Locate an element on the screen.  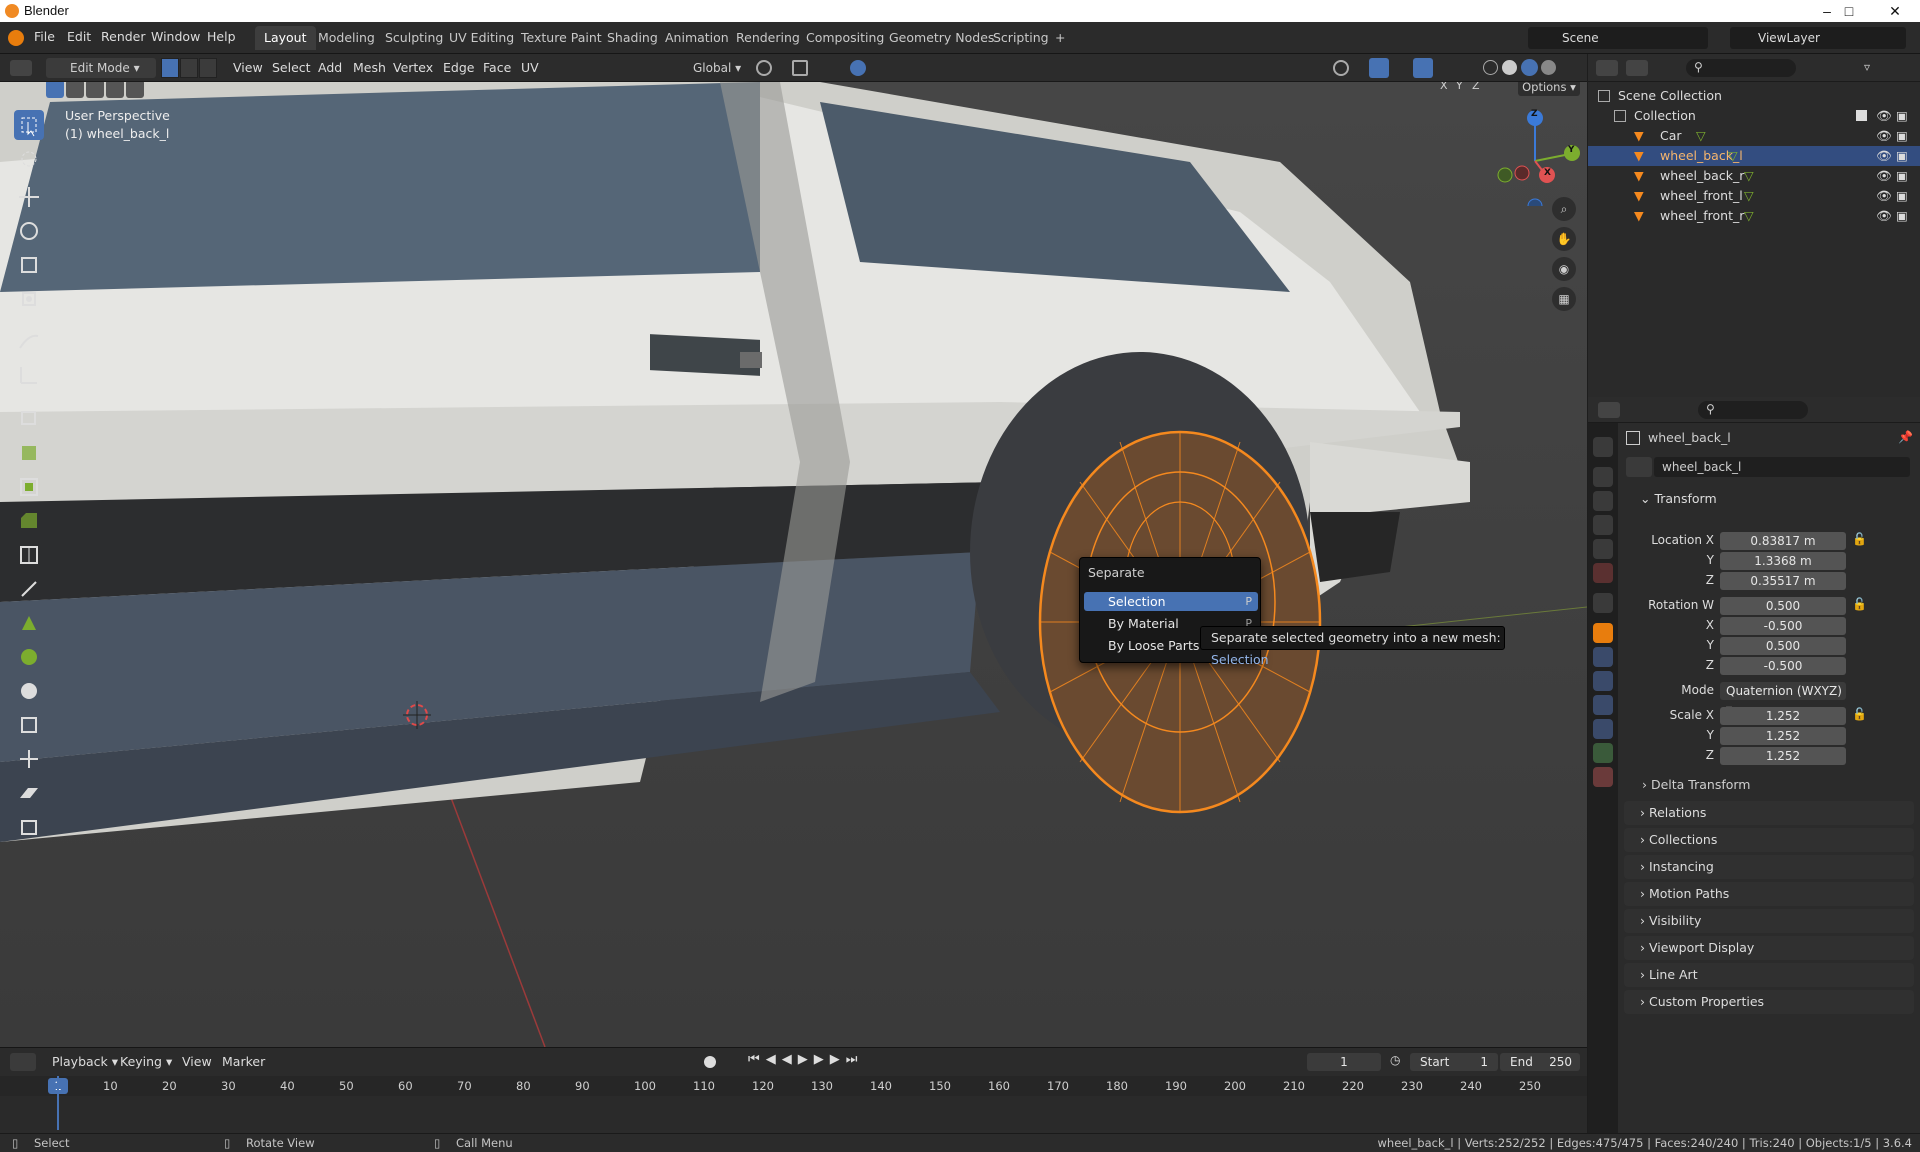
solid-shading-icon is located at coordinates (1509, 67).